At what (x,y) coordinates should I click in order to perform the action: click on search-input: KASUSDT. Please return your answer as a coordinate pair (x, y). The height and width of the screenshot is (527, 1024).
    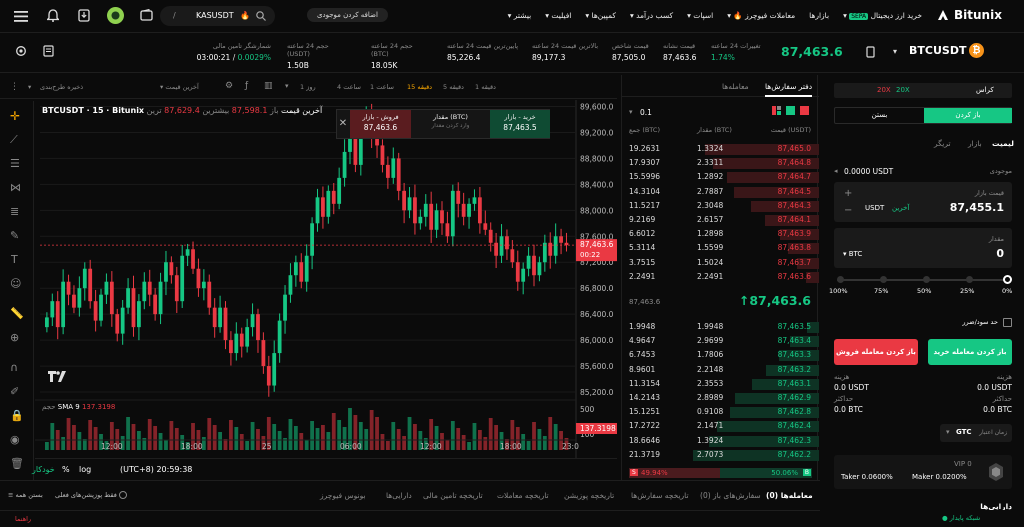
    Looking at the image, I should click on (215, 15).